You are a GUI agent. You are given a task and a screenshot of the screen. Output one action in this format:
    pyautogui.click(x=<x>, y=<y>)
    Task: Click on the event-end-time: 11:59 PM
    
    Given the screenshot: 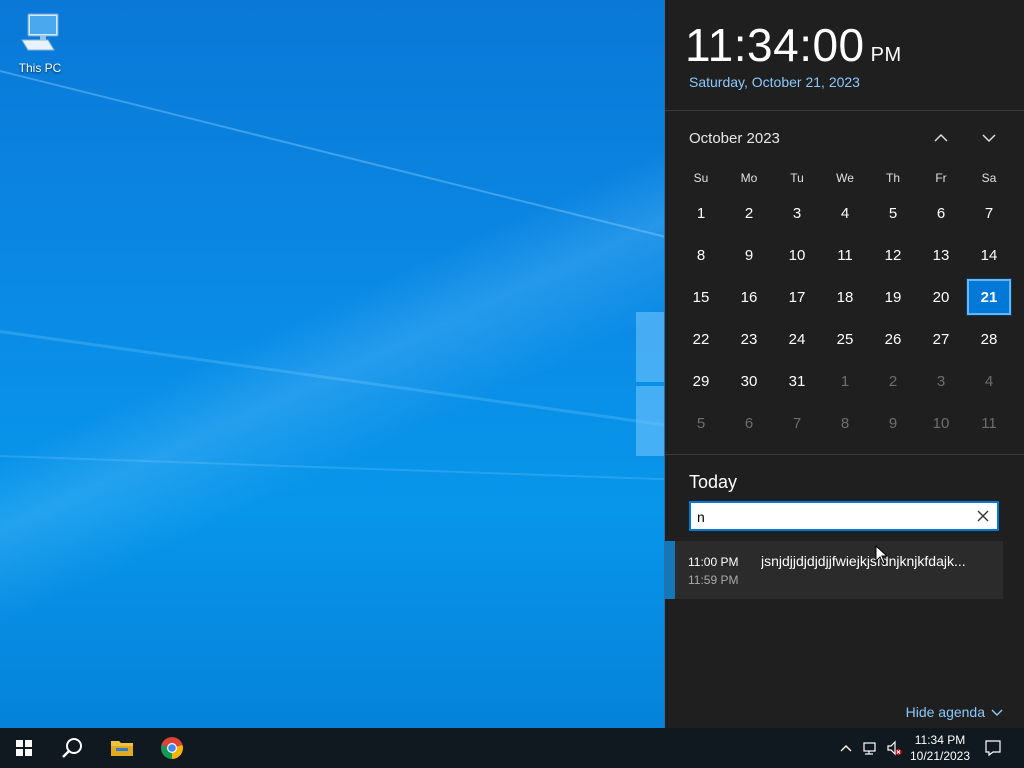 What is the action you would take?
    pyautogui.click(x=713, y=580)
    